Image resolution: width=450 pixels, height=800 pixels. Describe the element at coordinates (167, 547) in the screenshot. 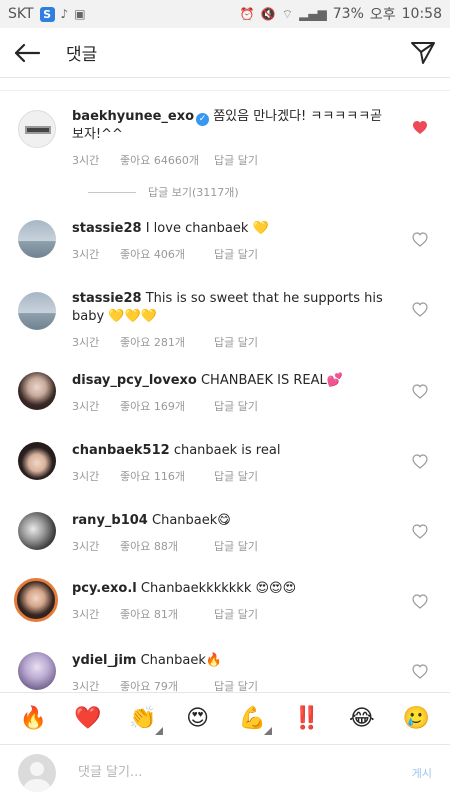

I see `comment-likes: 좋아요 88개` at that location.